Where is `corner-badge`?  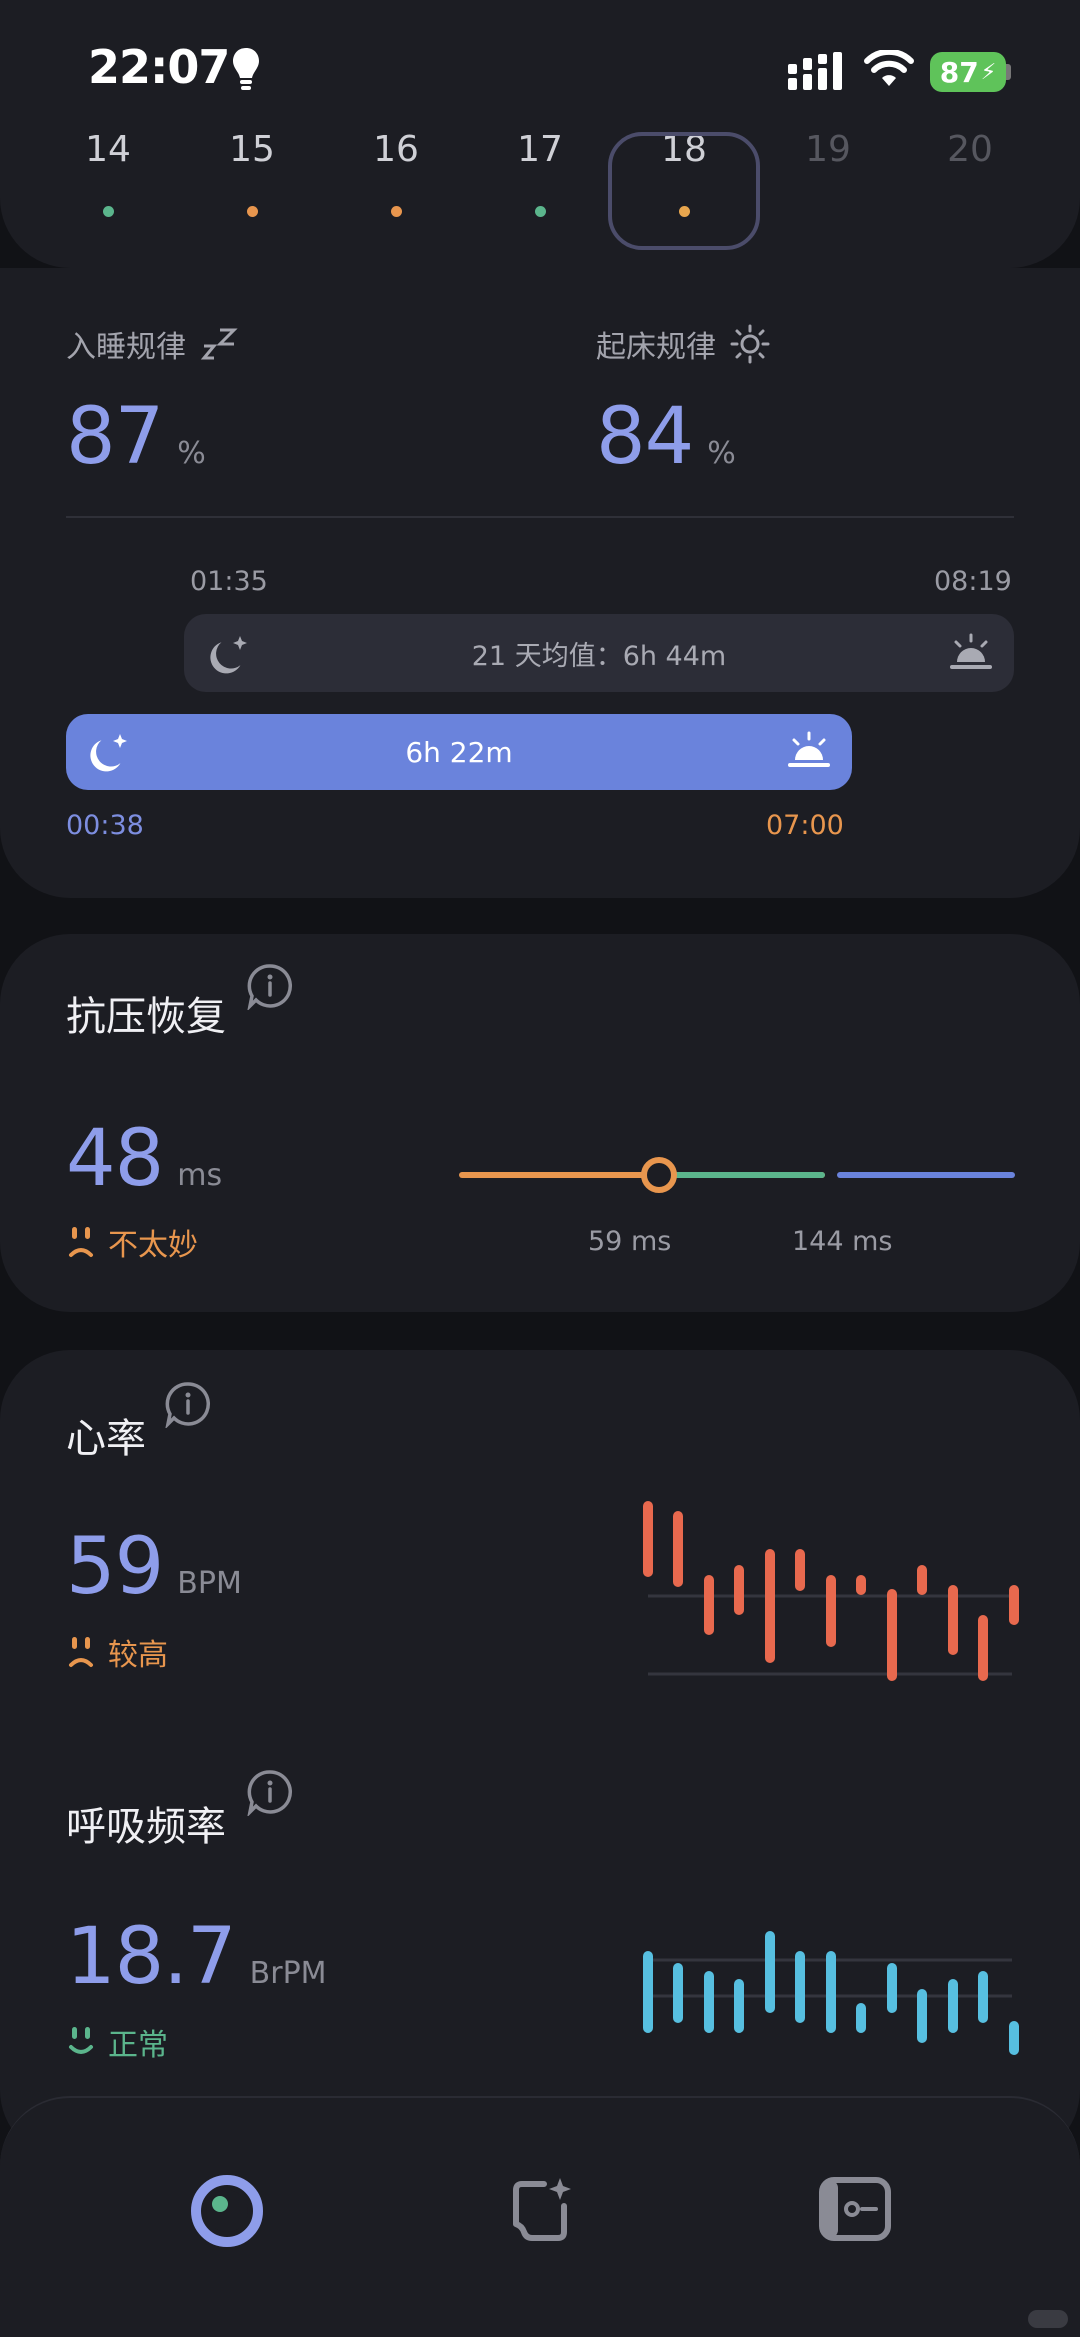
corner-badge is located at coordinates (1048, 2319).